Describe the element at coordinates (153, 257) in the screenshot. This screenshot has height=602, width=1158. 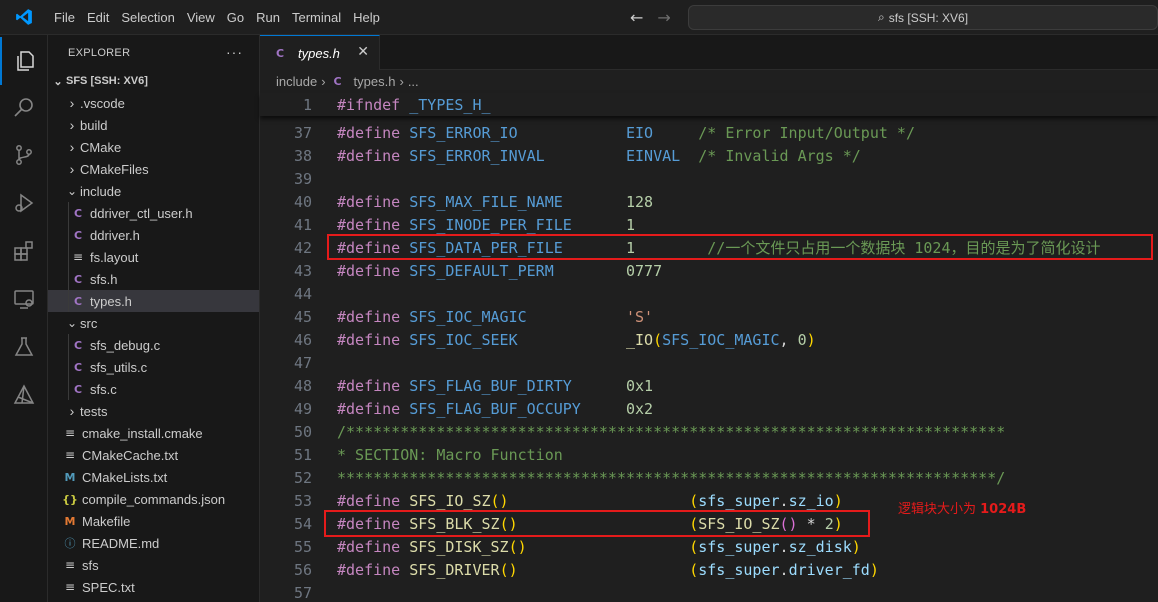
I see `tree-file: ≡ fs.layout` at that location.